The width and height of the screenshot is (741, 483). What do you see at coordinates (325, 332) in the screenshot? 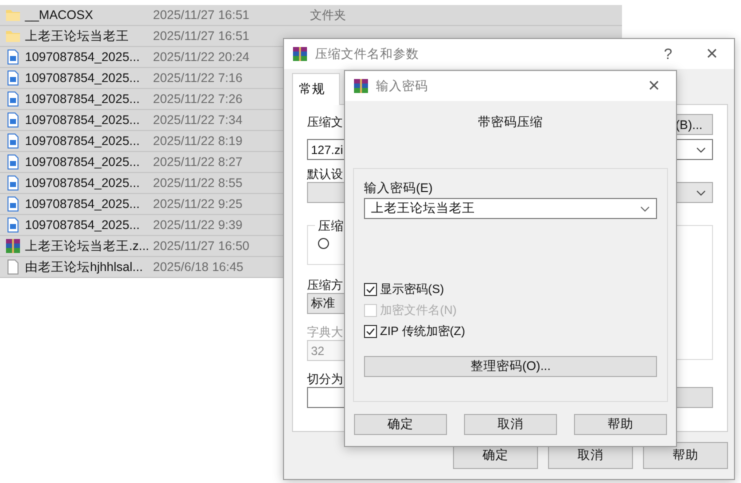
I see `dictionary-label: 字典大` at bounding box center [325, 332].